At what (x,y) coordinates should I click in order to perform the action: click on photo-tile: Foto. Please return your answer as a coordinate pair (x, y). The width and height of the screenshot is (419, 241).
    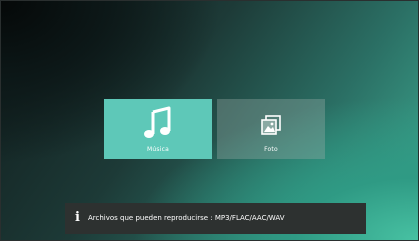
    Looking at the image, I should click on (271, 129).